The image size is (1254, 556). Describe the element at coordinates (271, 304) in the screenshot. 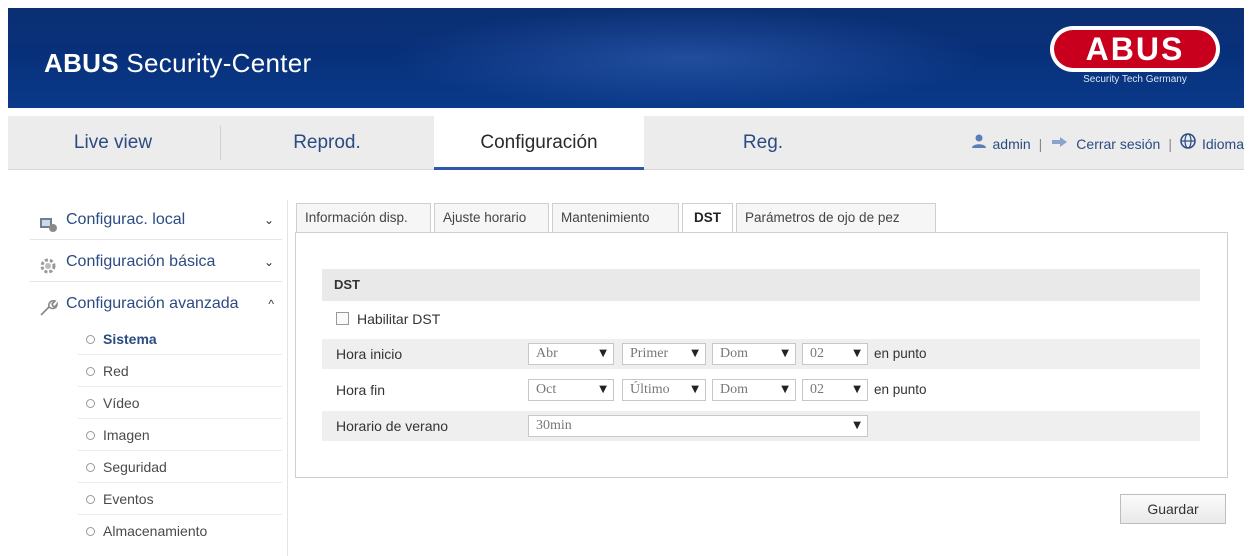

I see `chevron-up-icon: ^` at that location.